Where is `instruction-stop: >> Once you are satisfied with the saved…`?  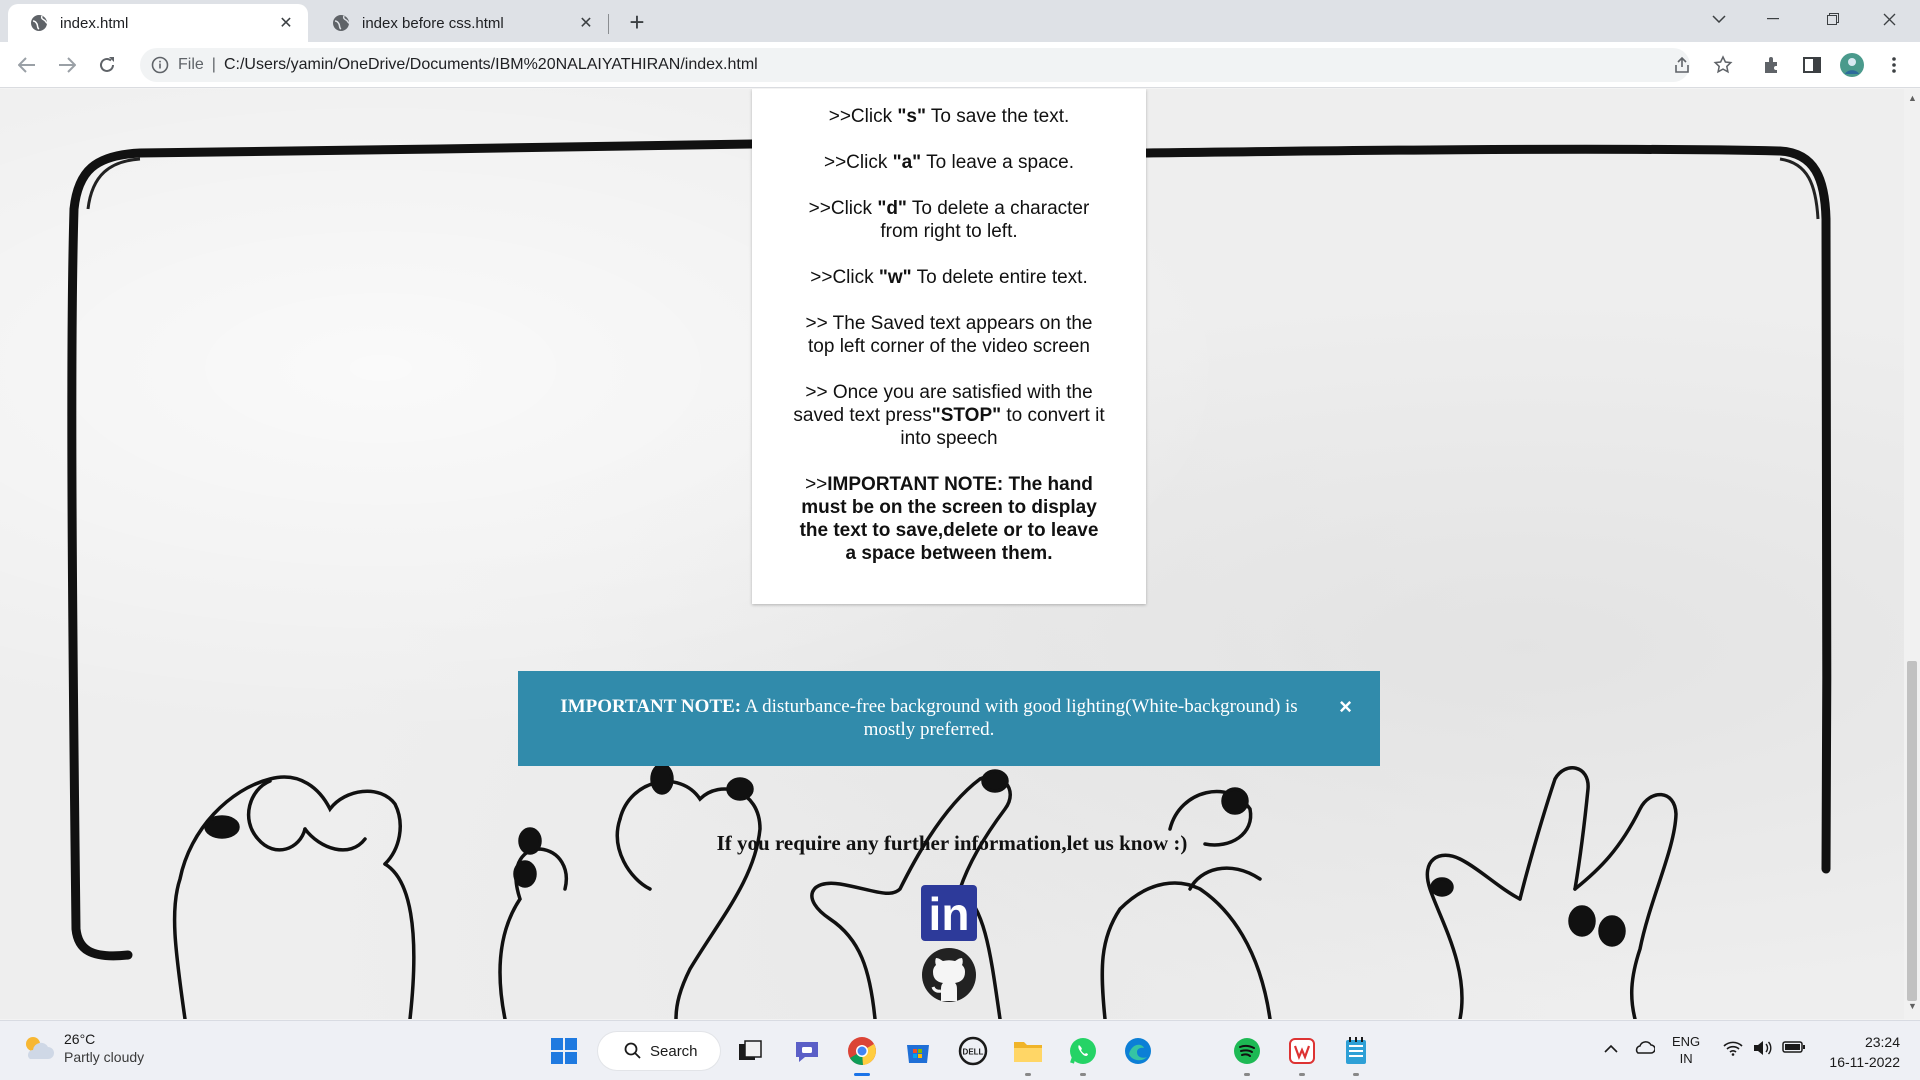 instruction-stop: >> Once you are satisfied with the saved… is located at coordinates (949, 415).